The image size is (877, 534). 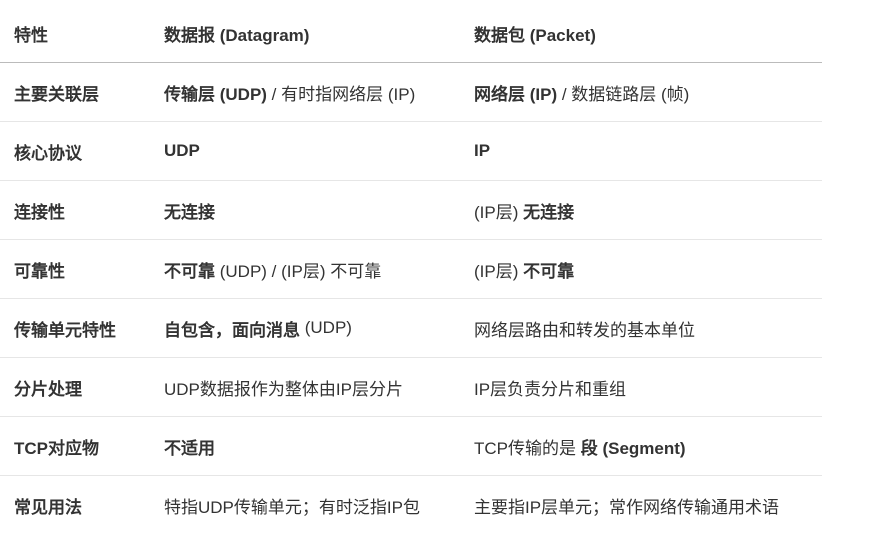 I want to click on bold-text: IP, so click(x=482, y=150).